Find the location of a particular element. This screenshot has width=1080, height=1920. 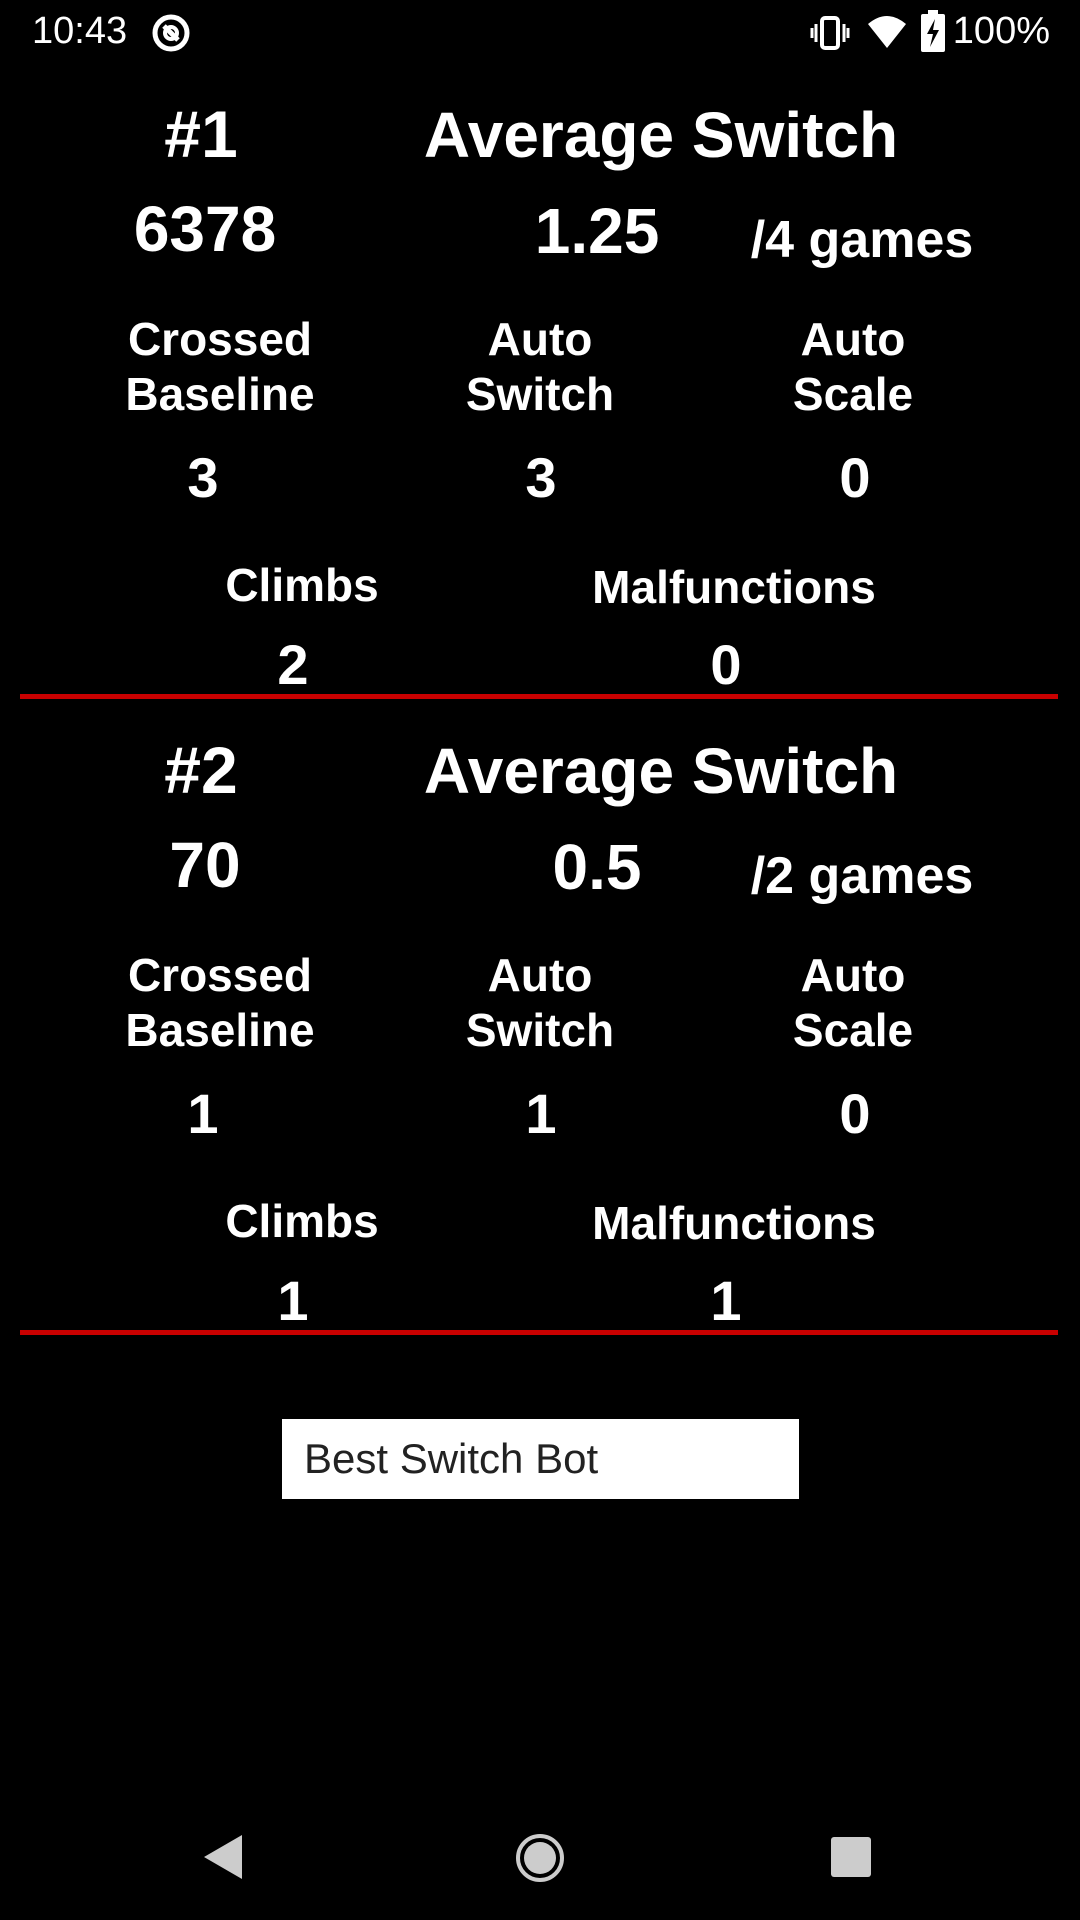

vibrate-icon is located at coordinates (830, 33).